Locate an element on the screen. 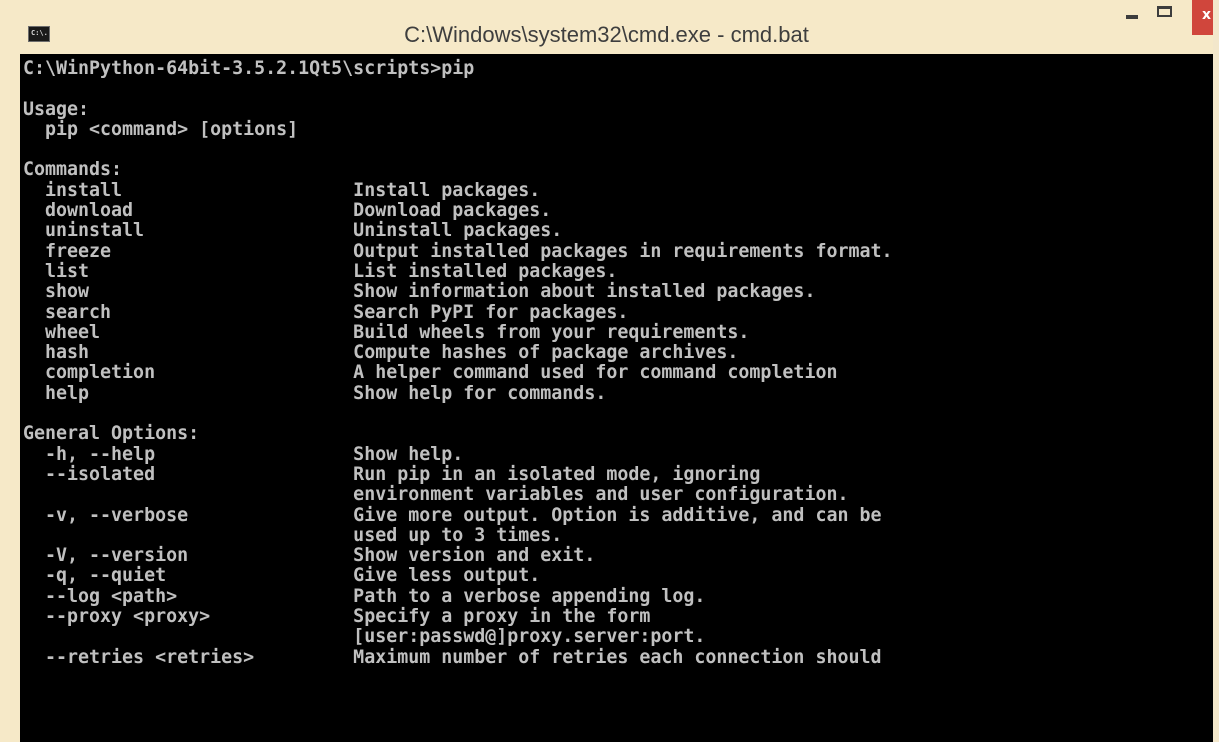 The image size is (1219, 742). maximize-button is located at coordinates (1164, 16).